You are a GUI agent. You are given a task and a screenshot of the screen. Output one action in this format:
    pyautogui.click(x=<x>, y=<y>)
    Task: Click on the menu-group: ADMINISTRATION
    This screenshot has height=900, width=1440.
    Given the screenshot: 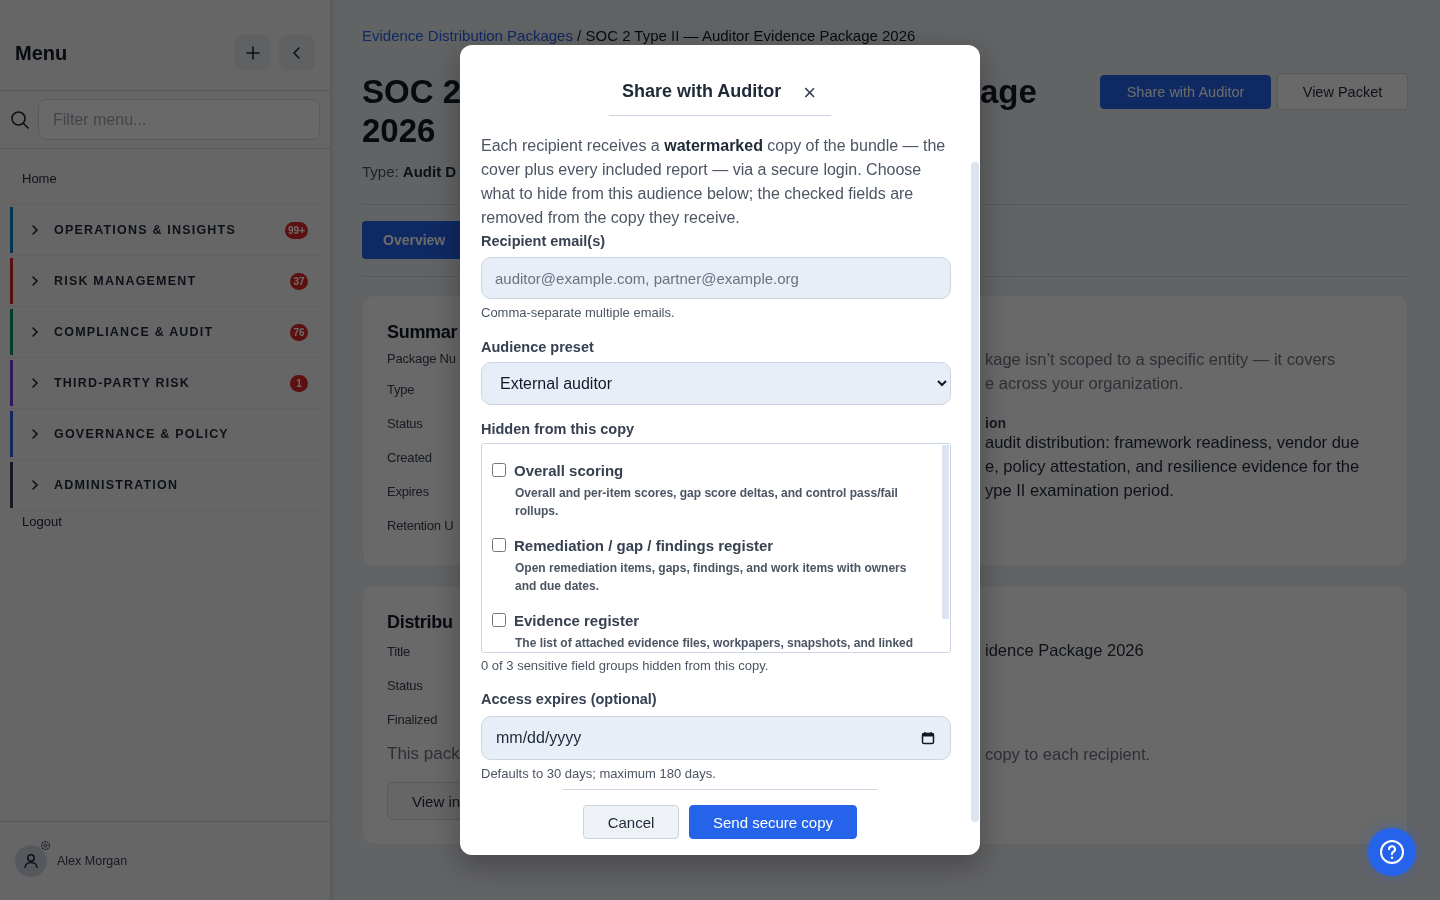 What is the action you would take?
    pyautogui.click(x=165, y=485)
    